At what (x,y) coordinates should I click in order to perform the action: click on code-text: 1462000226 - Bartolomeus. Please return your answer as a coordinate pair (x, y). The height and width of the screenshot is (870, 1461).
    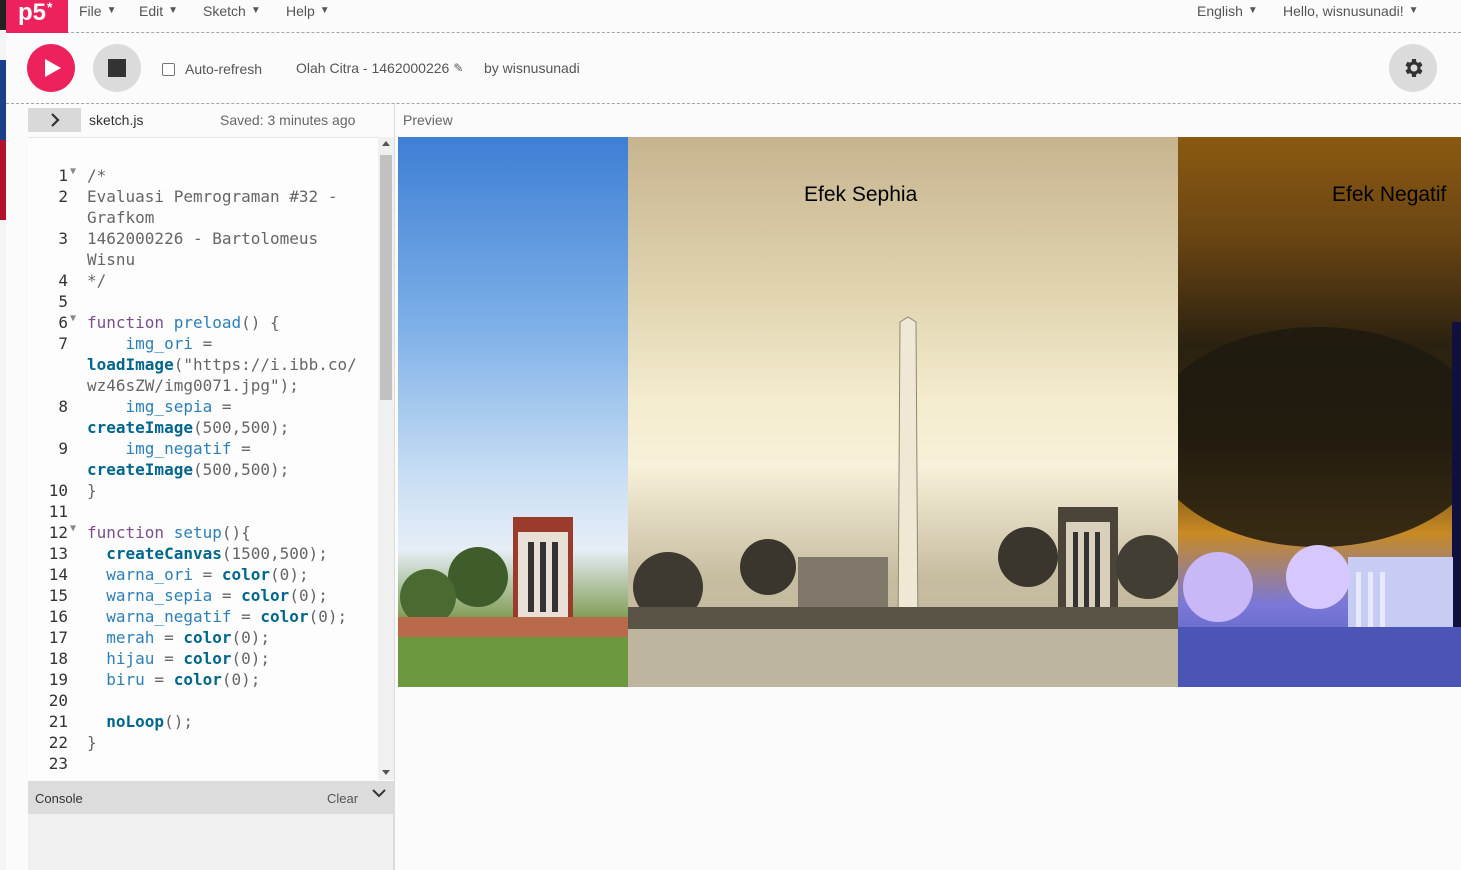
    Looking at the image, I should click on (203, 238).